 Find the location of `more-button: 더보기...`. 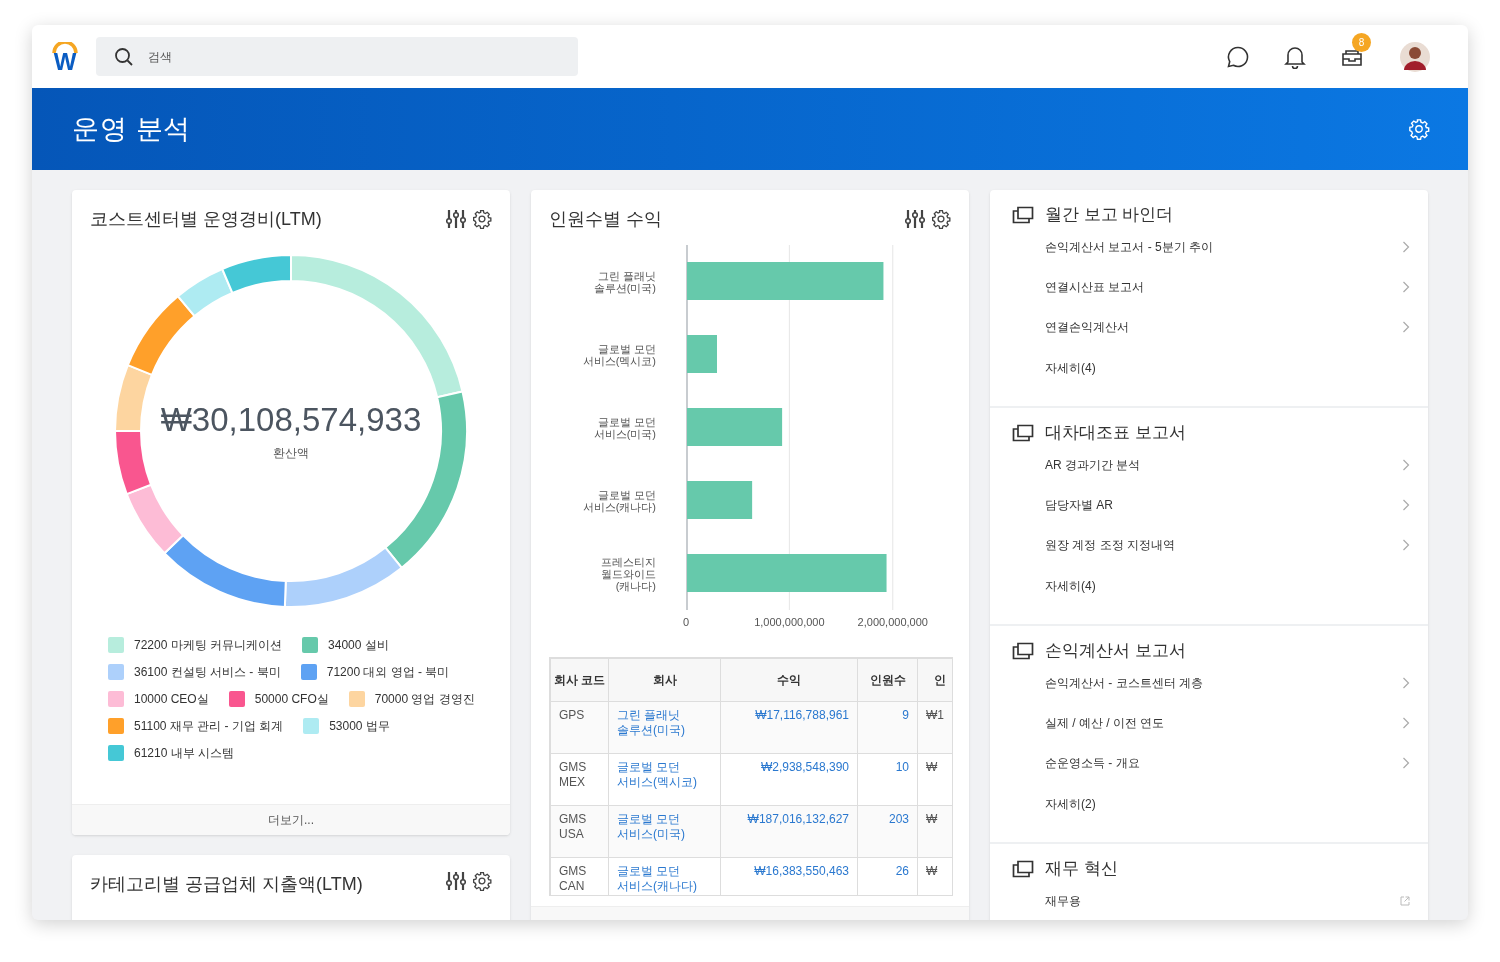

more-button: 더보기... is located at coordinates (291, 819).